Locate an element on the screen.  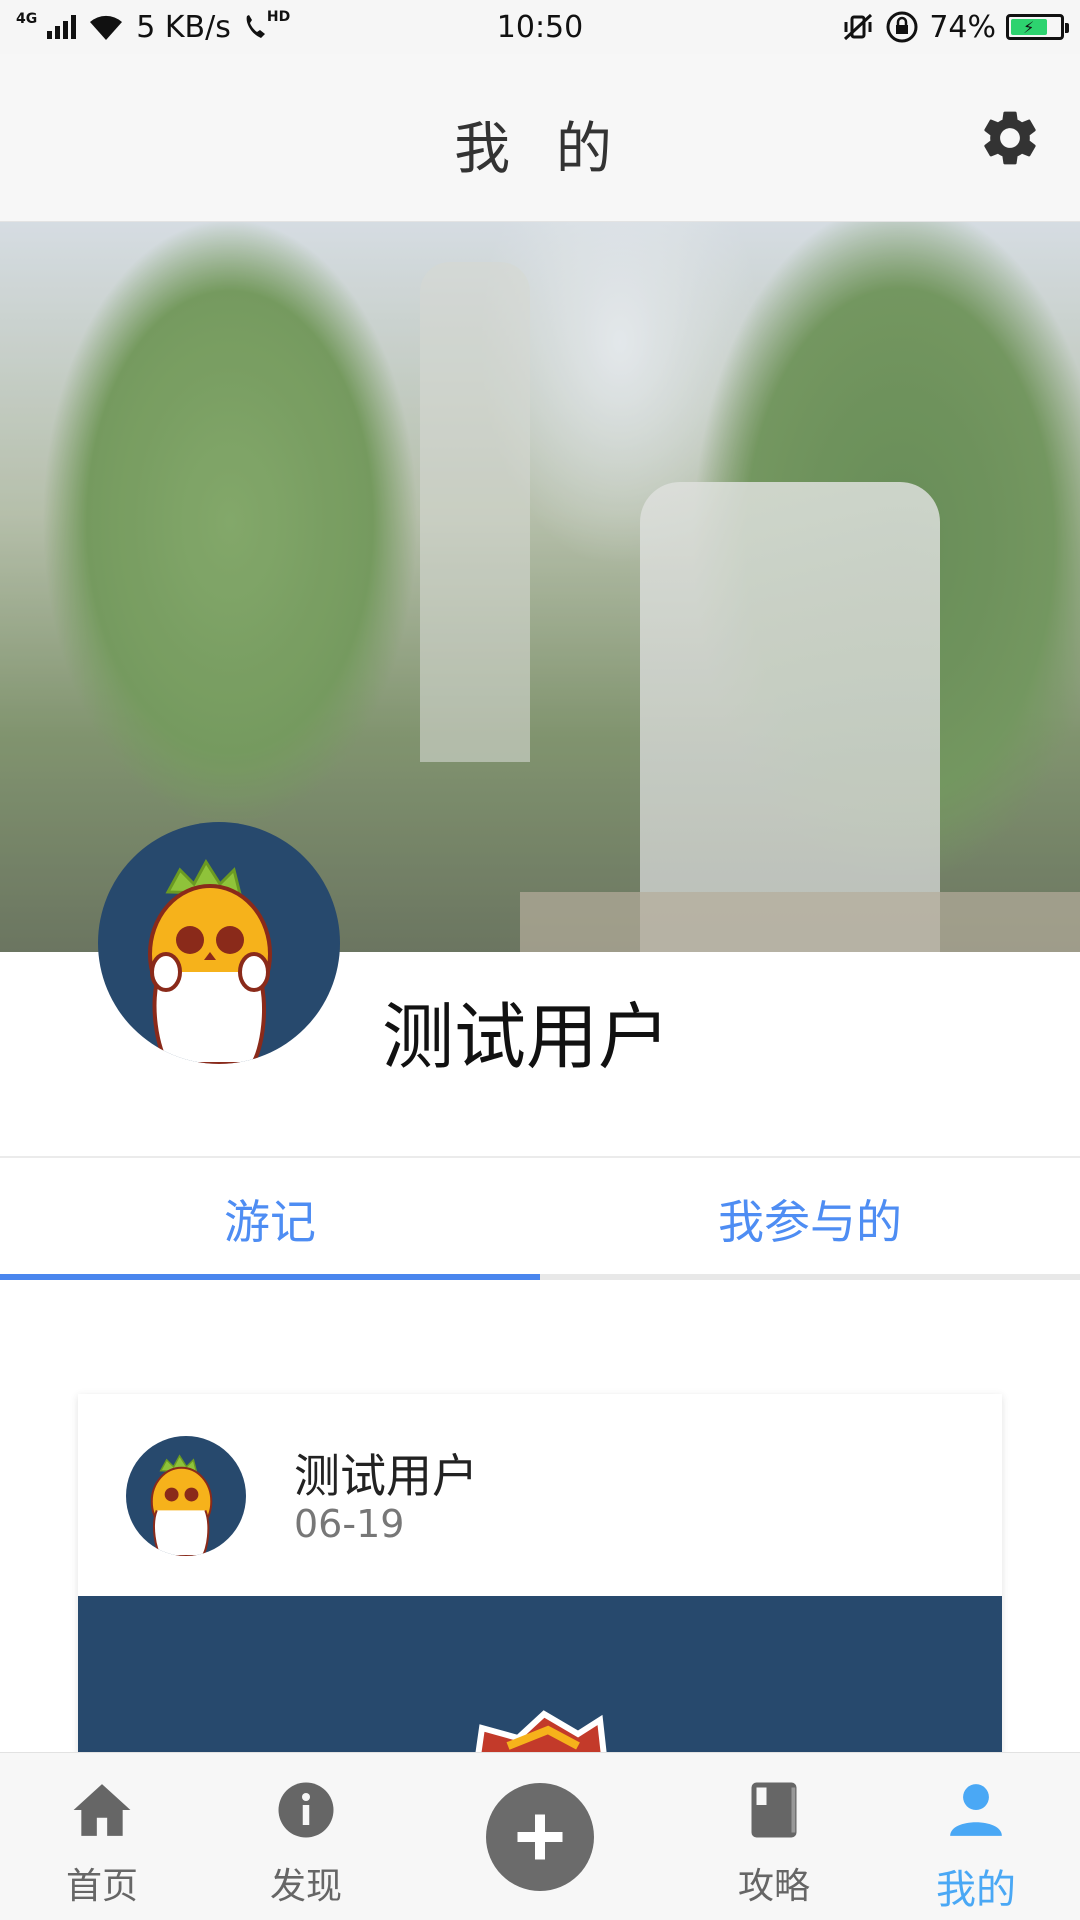
status-left: 4G 5 KB/s HD is located at coordinates (278, 27).